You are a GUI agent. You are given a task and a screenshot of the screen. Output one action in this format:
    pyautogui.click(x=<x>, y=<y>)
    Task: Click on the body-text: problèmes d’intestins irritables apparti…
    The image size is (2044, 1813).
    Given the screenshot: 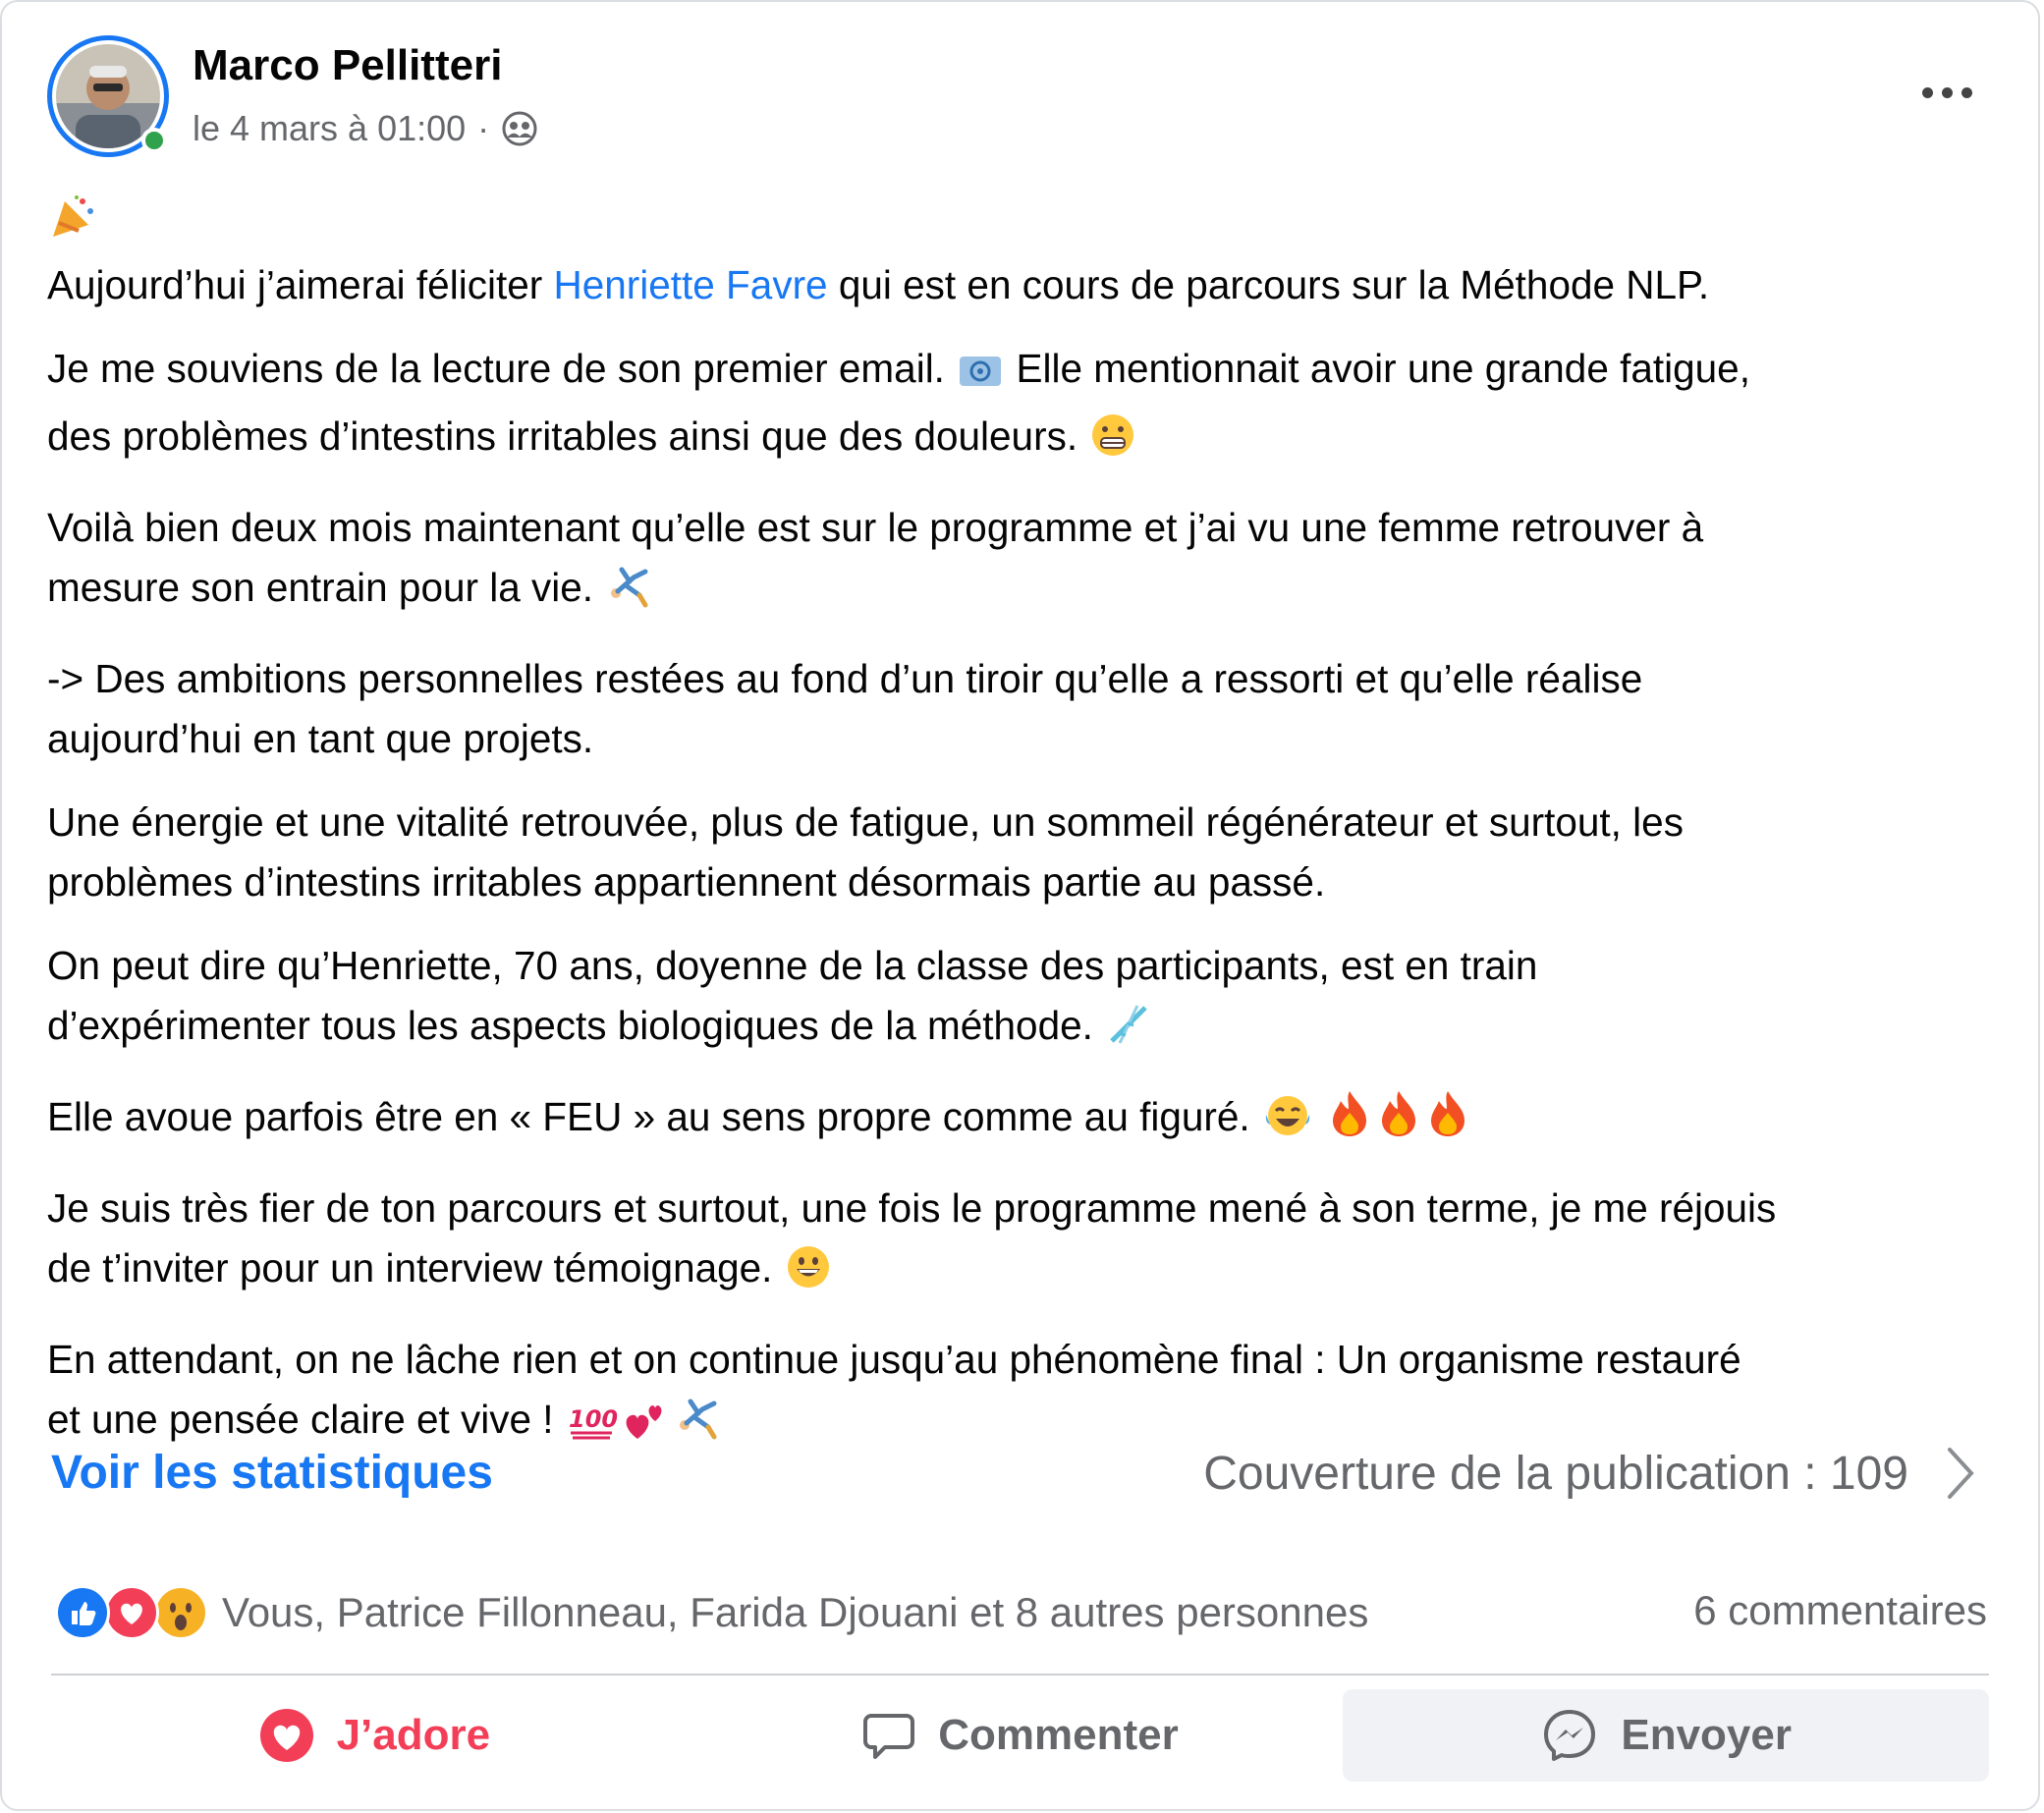 What is the action you would take?
    pyautogui.click(x=686, y=882)
    